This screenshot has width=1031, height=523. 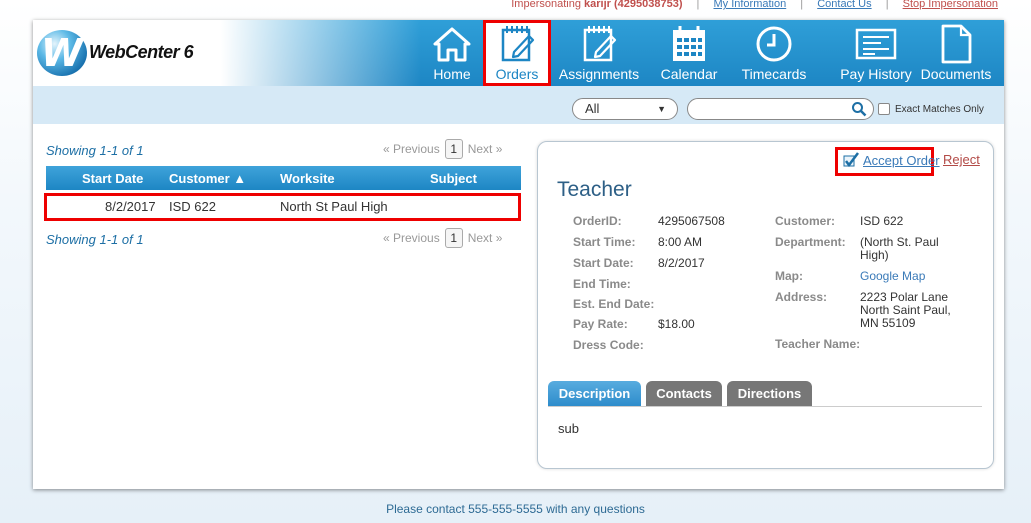 I want to click on pay-history-icon, so click(x=876, y=44).